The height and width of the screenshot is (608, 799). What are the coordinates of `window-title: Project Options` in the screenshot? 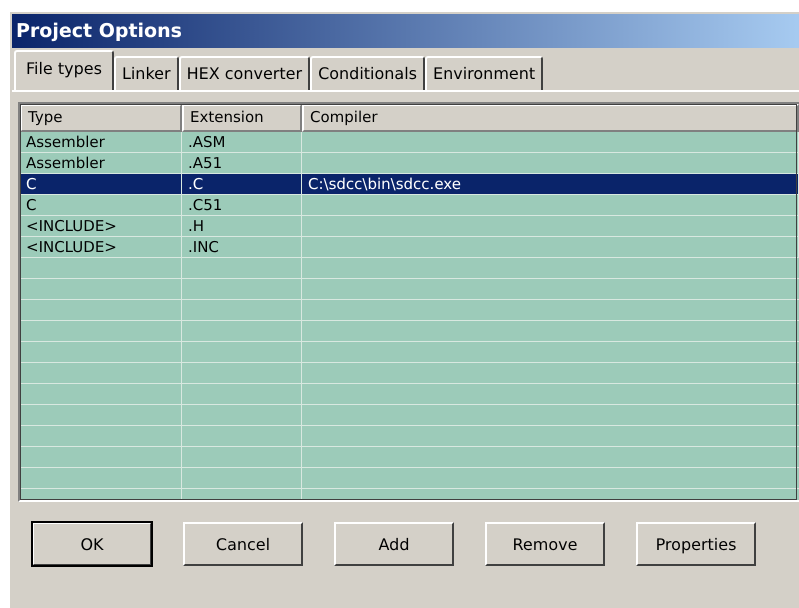 It's located at (99, 31).